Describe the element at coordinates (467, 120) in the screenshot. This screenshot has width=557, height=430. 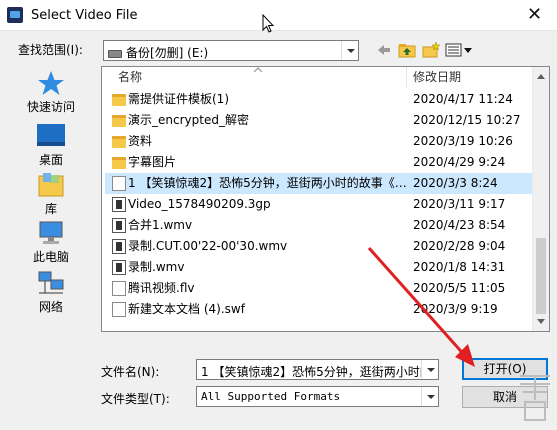
I see `file-date: 2020/12/15 10:27` at that location.